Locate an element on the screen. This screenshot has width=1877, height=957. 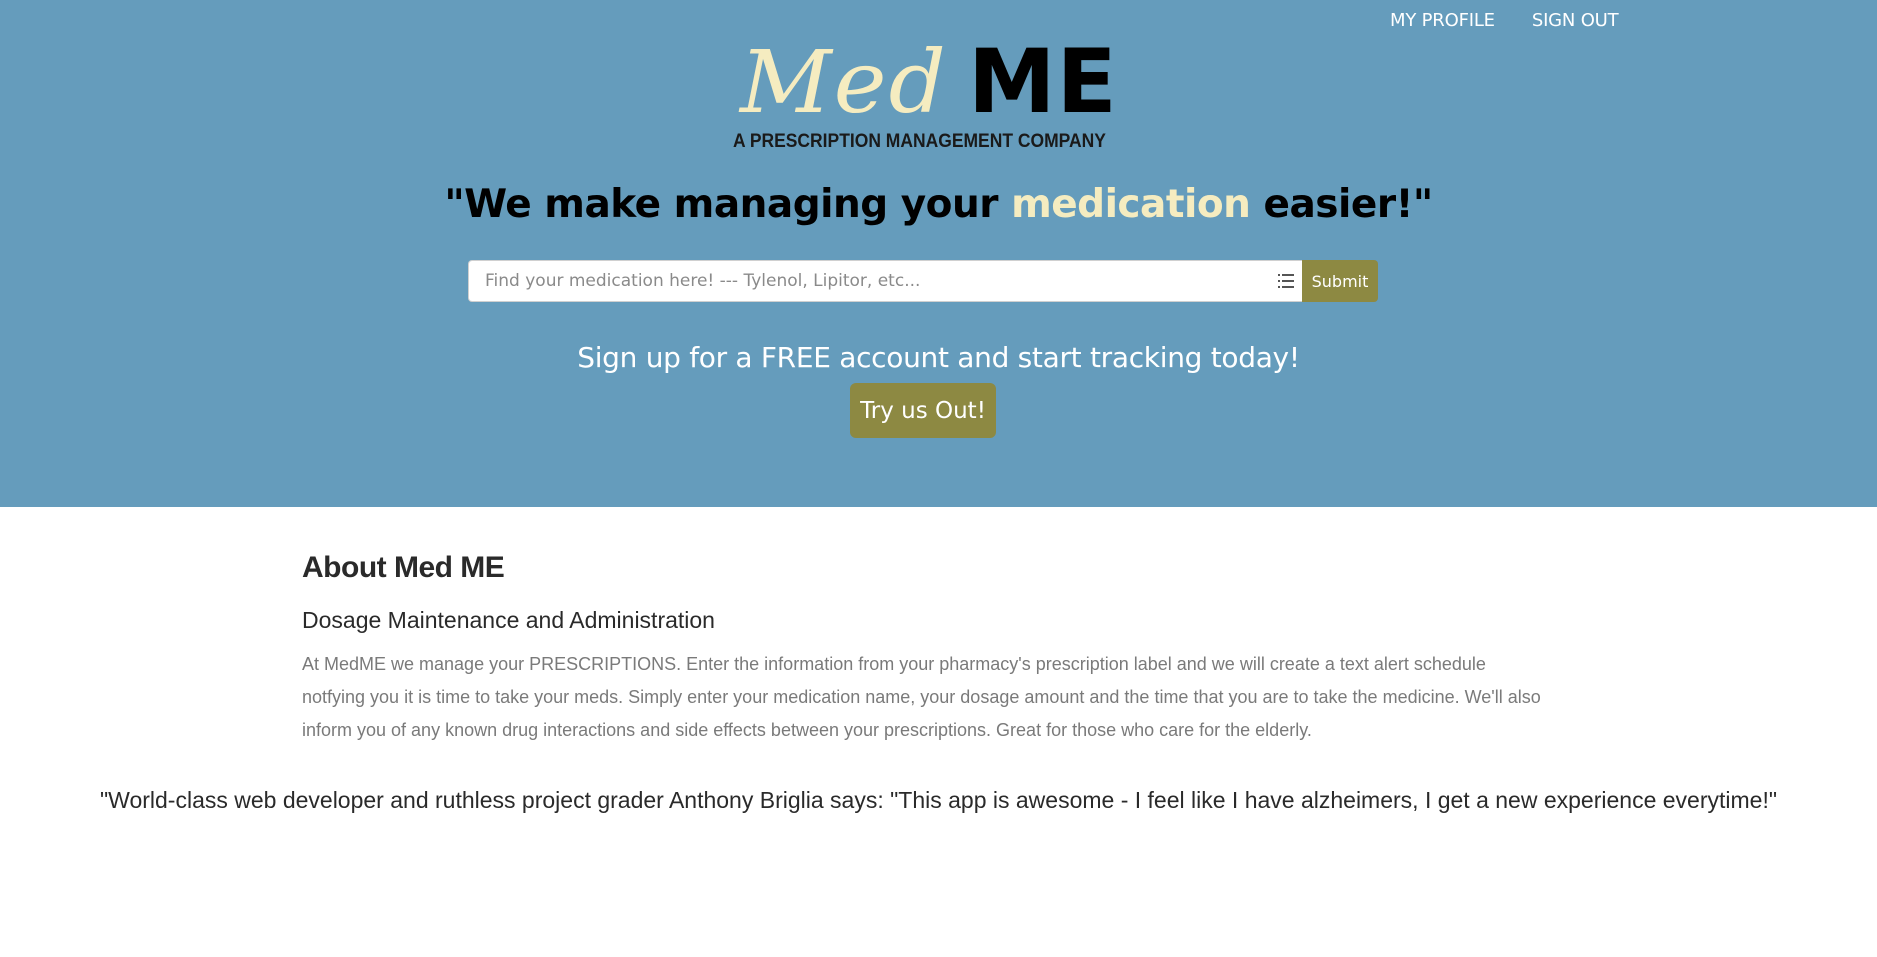
about-title: About Med ME is located at coordinates (403, 567).